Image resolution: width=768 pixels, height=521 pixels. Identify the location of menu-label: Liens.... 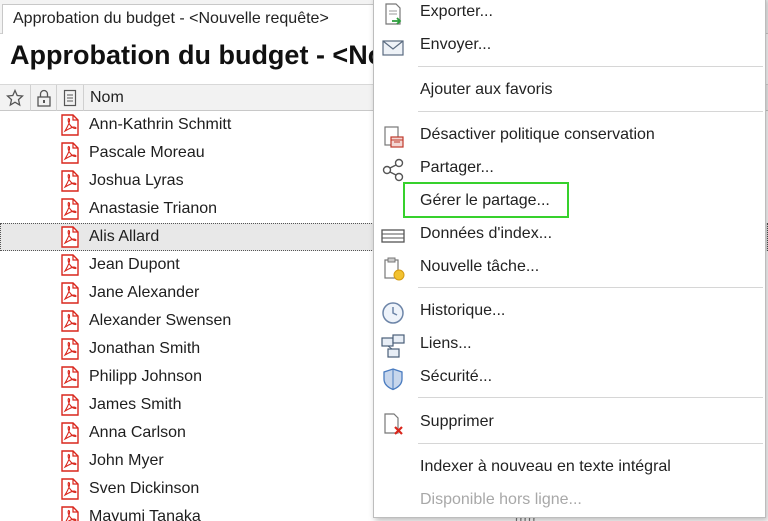
(446, 343).